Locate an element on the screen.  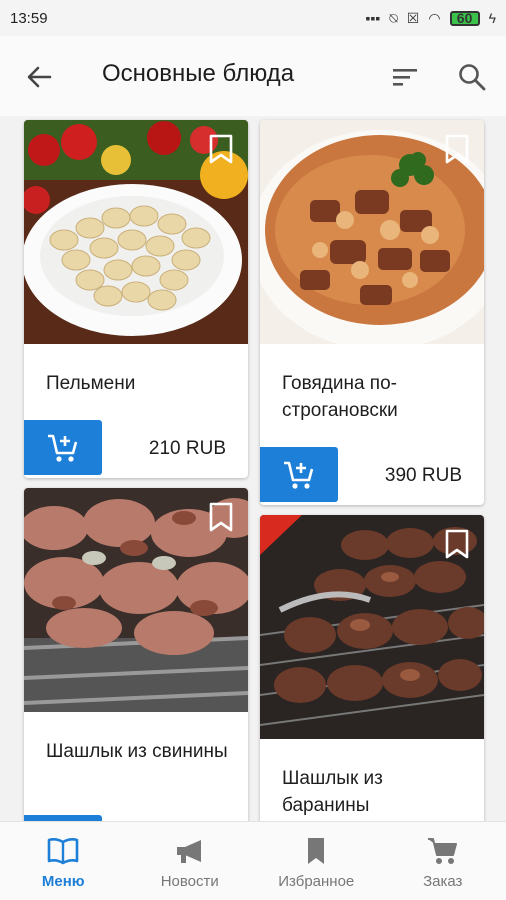
search-icon is located at coordinates (472, 77).